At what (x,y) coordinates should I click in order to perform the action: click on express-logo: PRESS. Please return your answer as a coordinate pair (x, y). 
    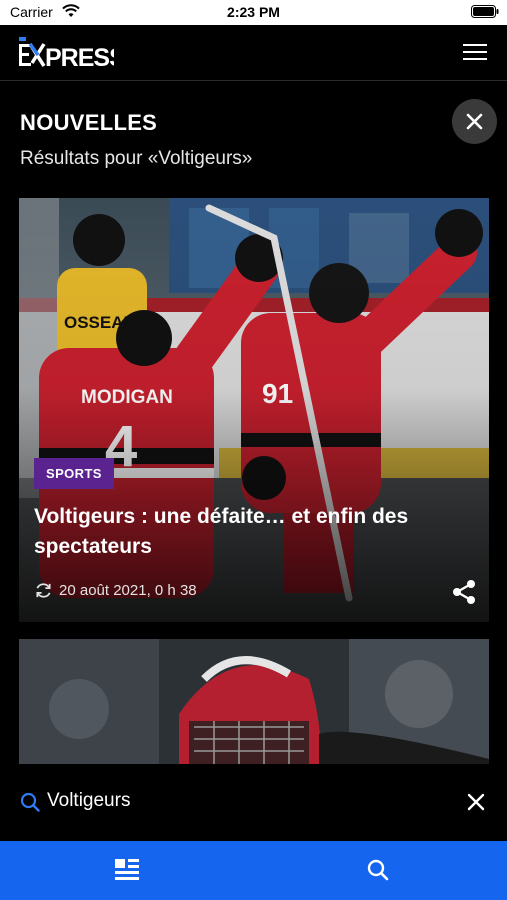
    Looking at the image, I should click on (72, 55).